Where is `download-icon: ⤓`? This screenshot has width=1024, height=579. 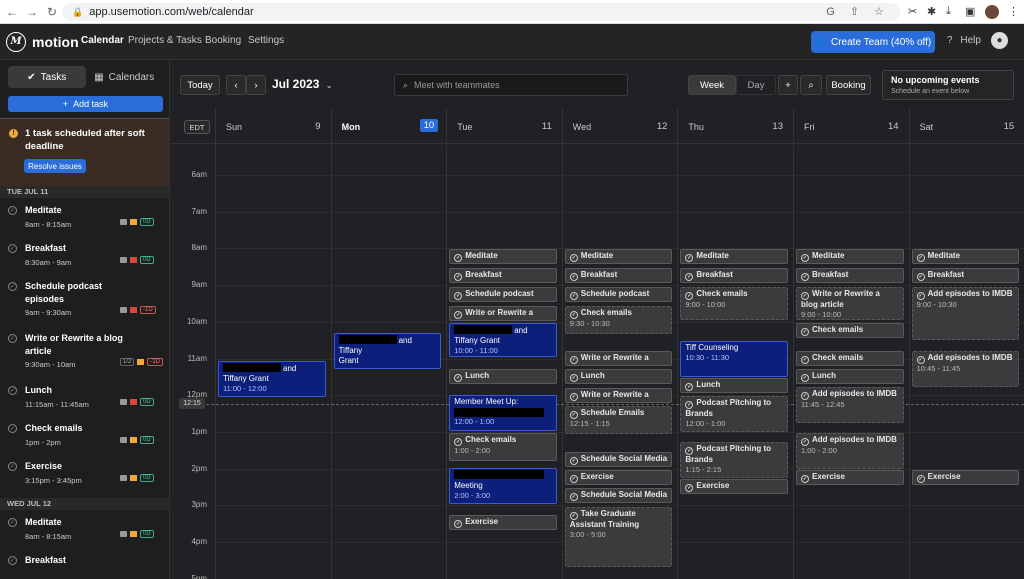
download-icon: ⤓ is located at coordinates (948, 11).